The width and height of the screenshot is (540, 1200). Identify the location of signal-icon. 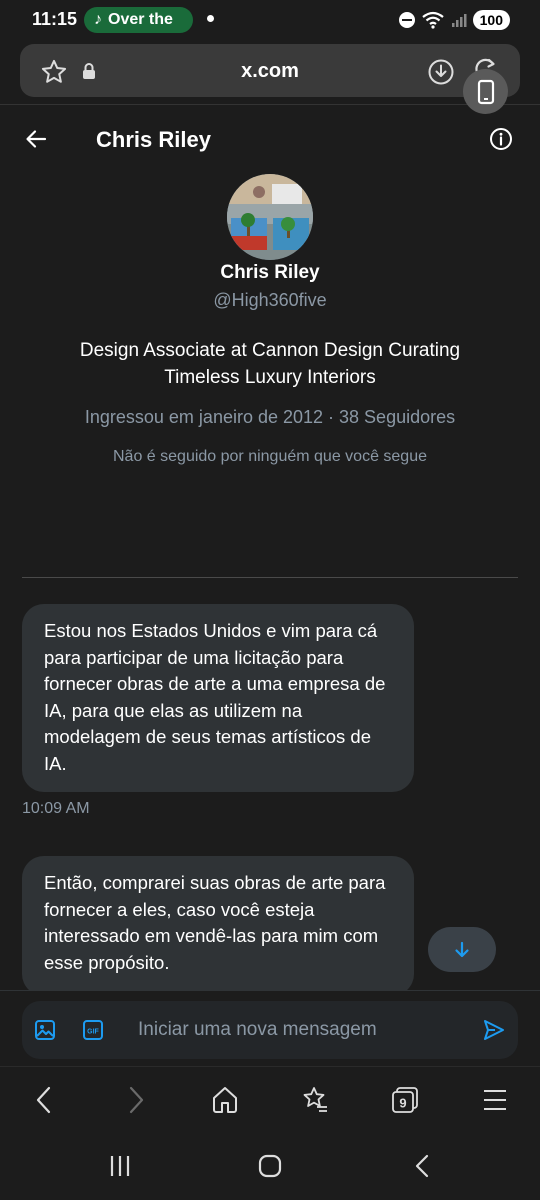
(459, 20).